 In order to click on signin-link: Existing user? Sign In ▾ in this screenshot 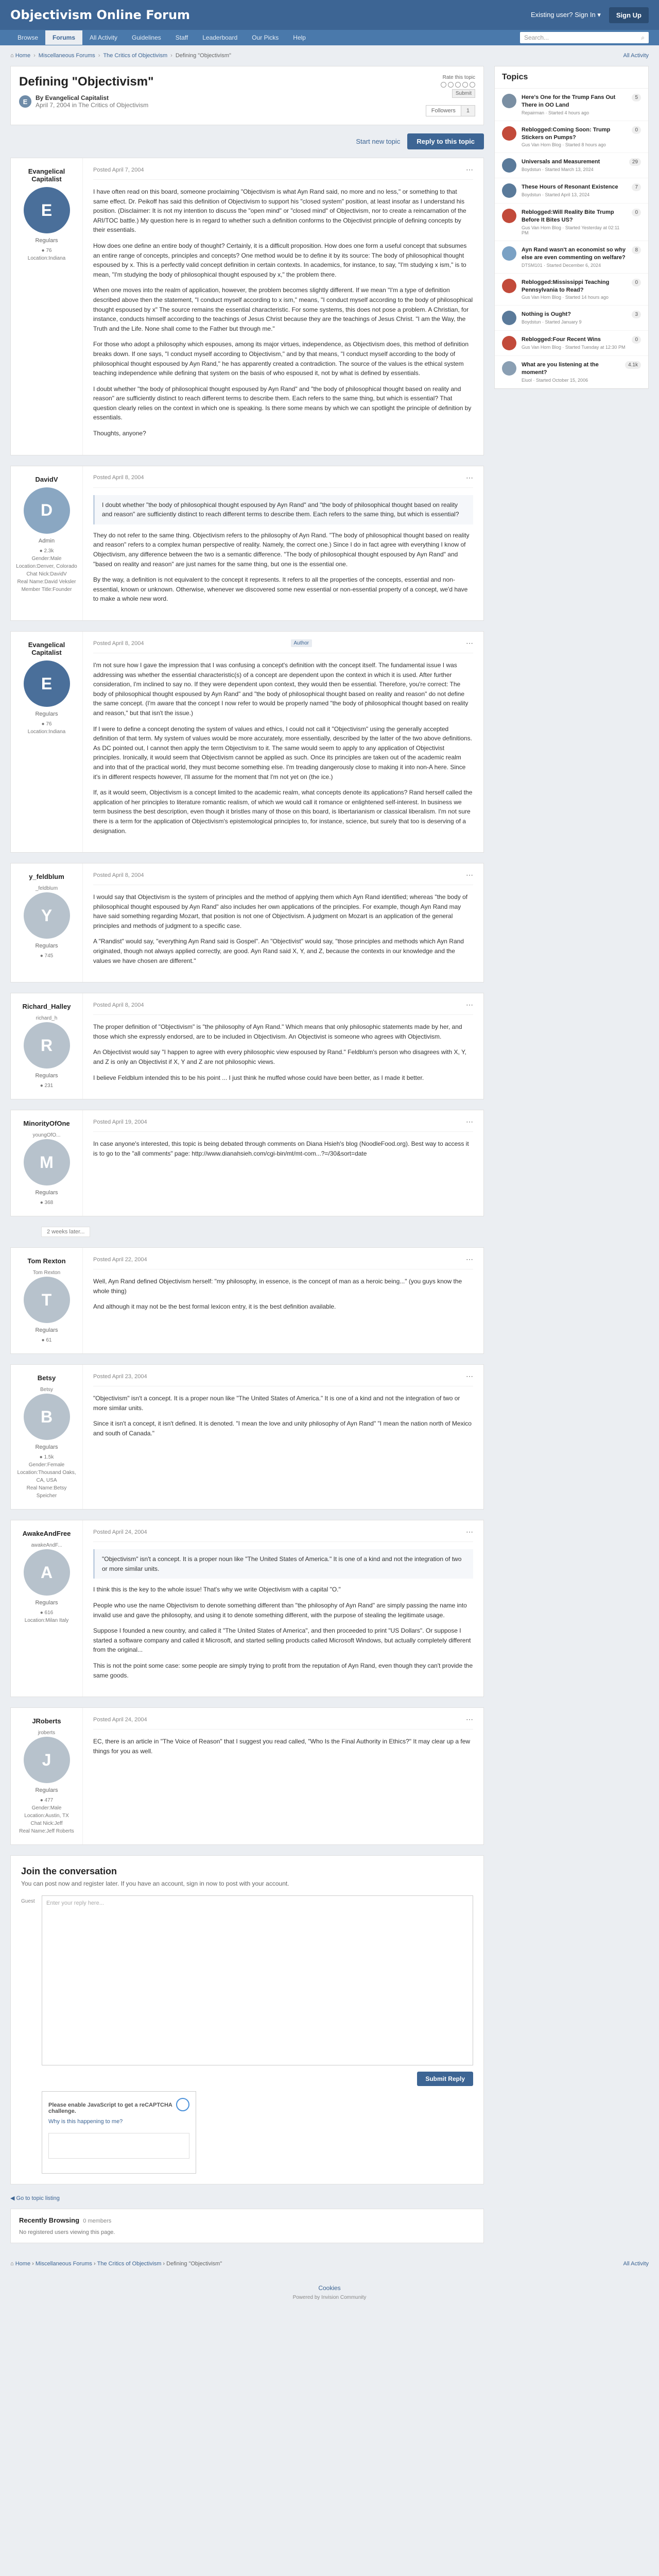, I will do `click(566, 15)`.